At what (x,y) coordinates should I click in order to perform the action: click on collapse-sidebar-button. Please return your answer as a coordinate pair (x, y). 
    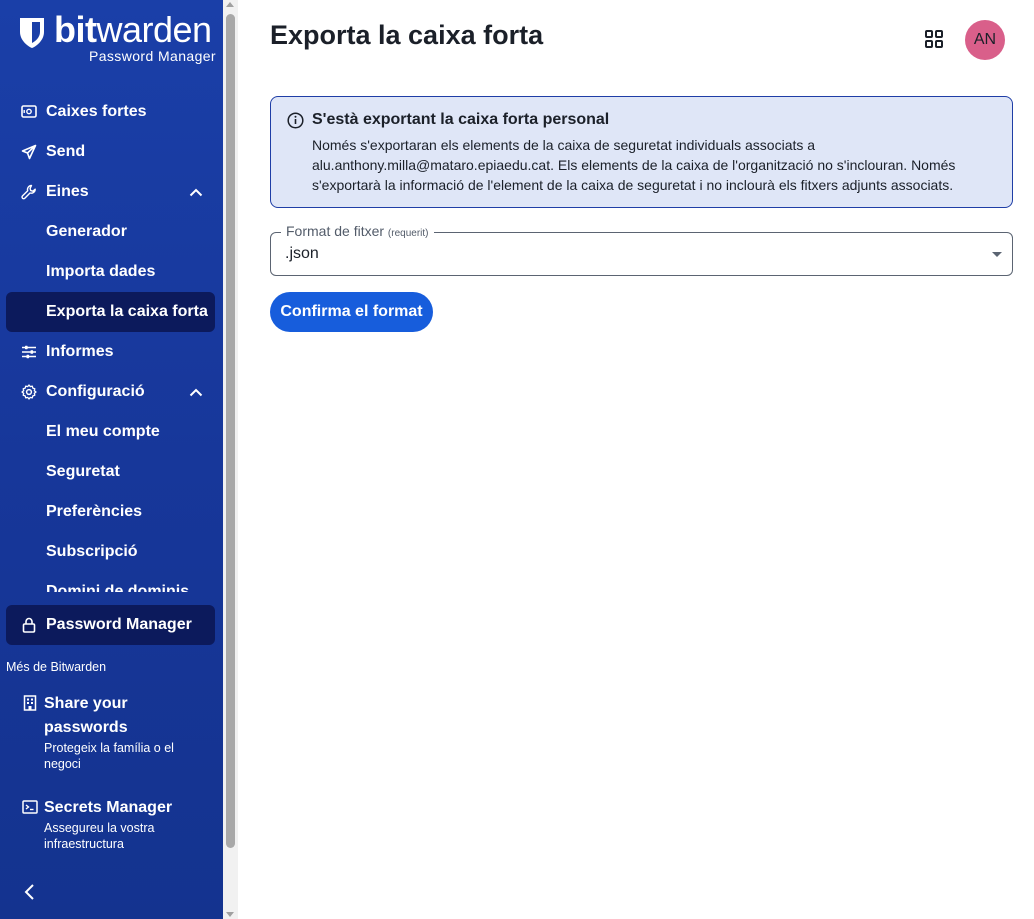
    Looking at the image, I should click on (30, 892).